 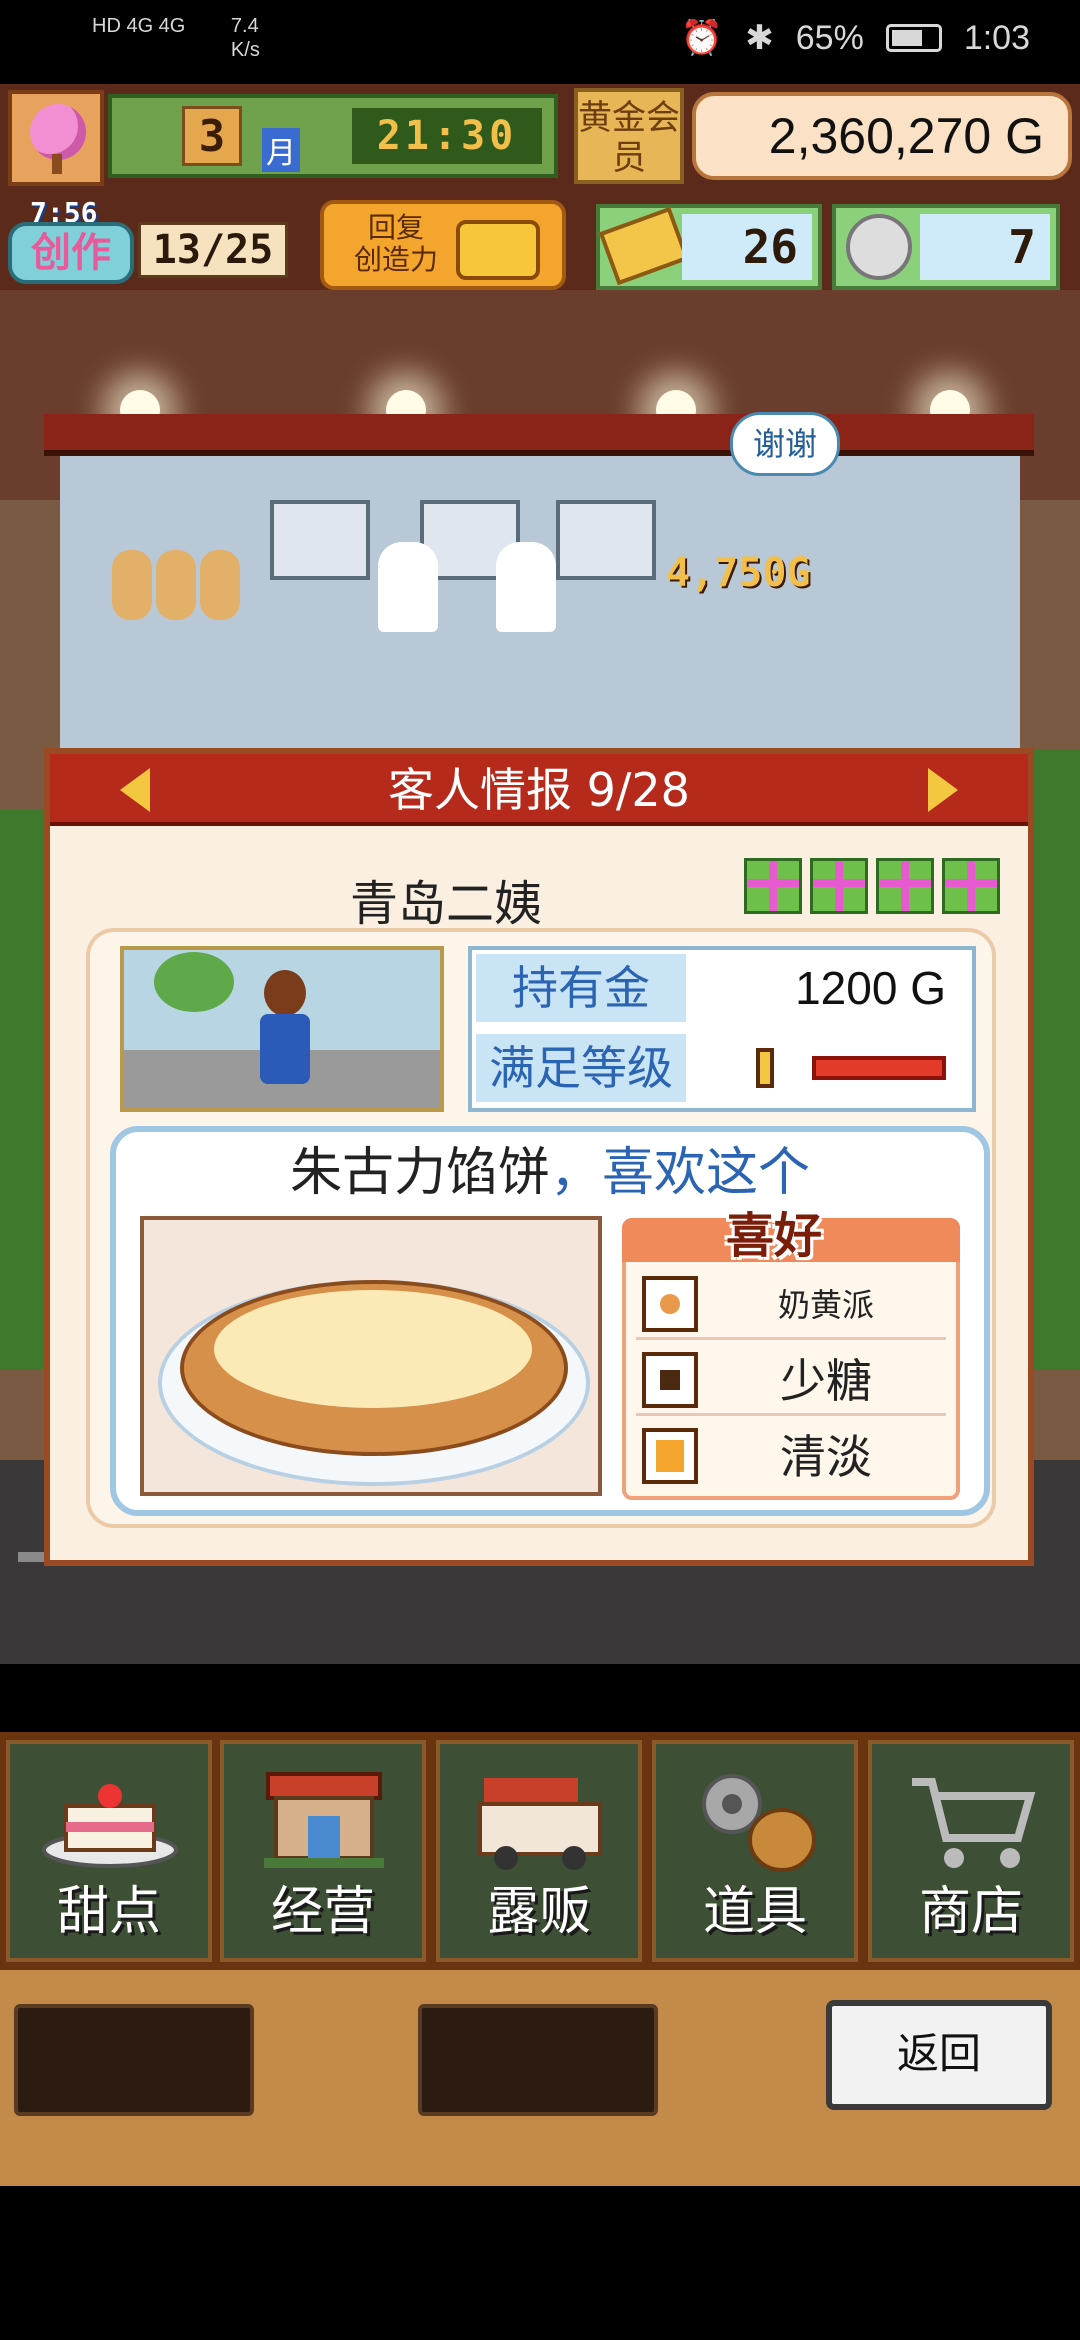 I want to click on alarm-icon: ⏰, so click(x=702, y=38).